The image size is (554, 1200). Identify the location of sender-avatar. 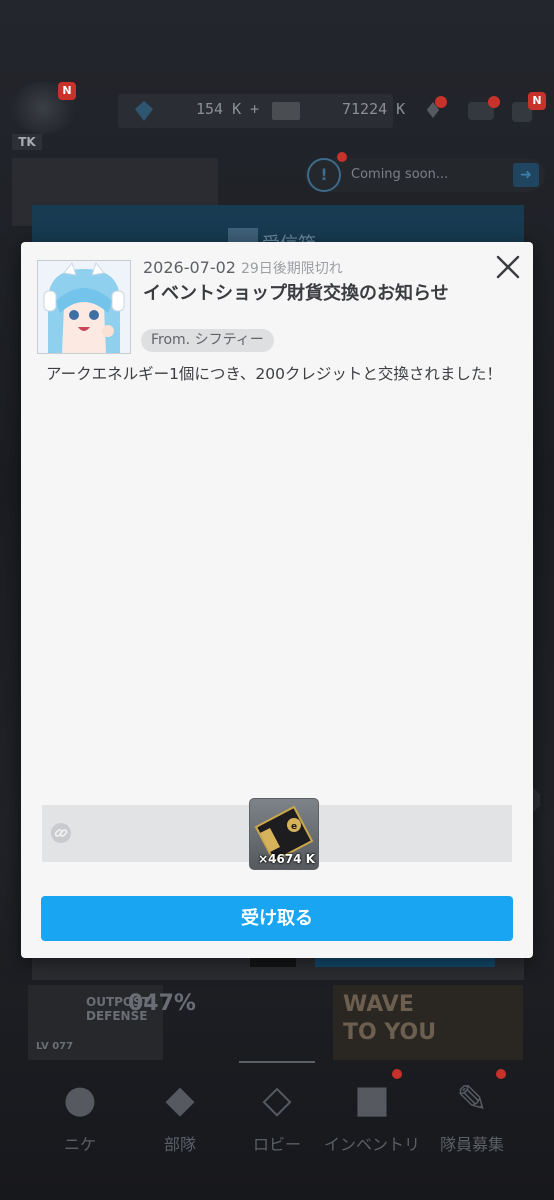
(84, 307).